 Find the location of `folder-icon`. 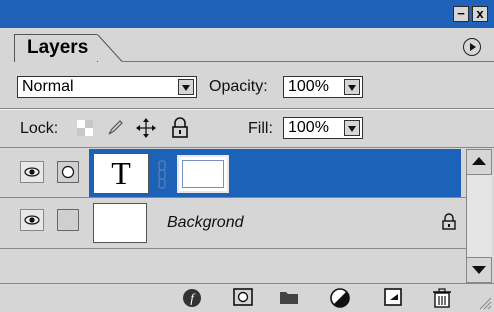

folder-icon is located at coordinates (289, 297).